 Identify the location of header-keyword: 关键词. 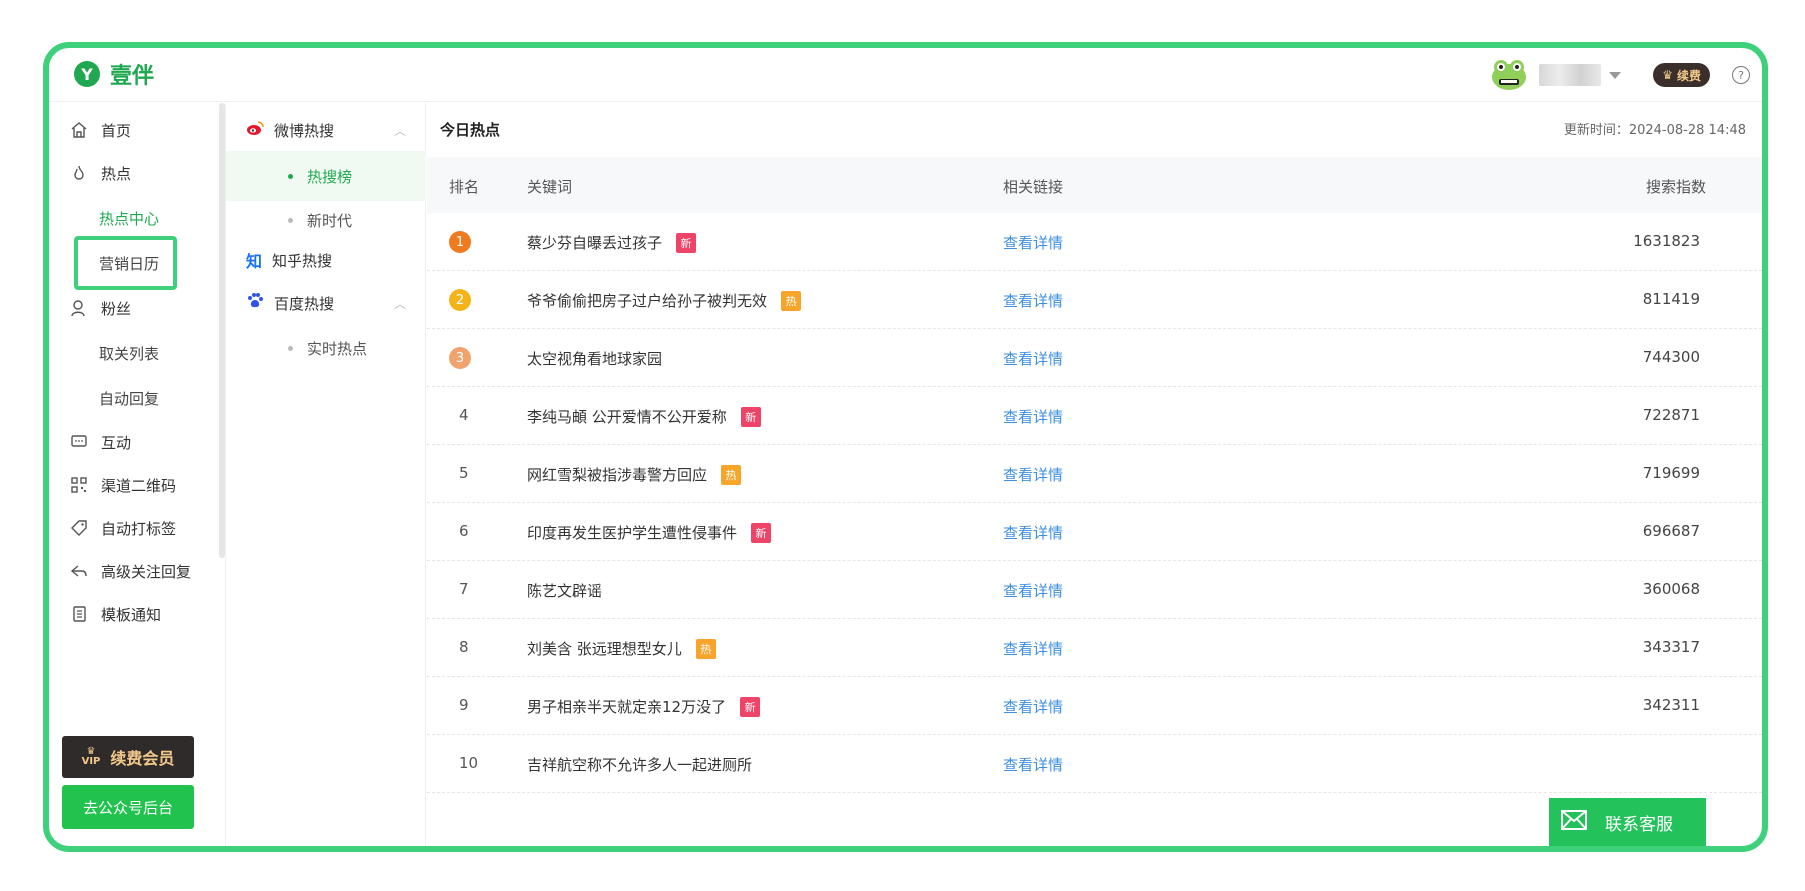
(550, 187).